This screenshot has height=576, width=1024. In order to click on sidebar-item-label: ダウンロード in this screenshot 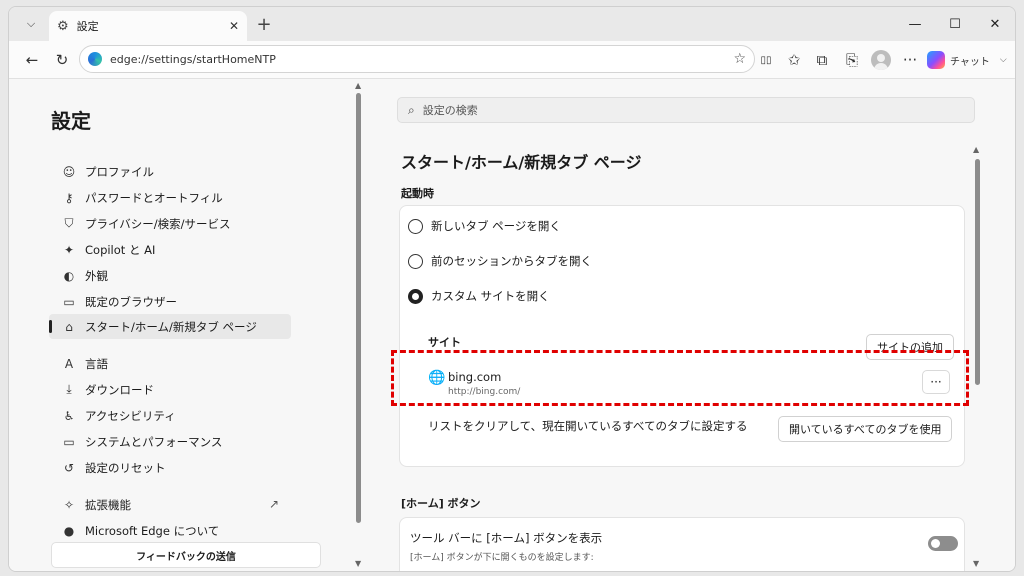, I will do `click(119, 389)`.